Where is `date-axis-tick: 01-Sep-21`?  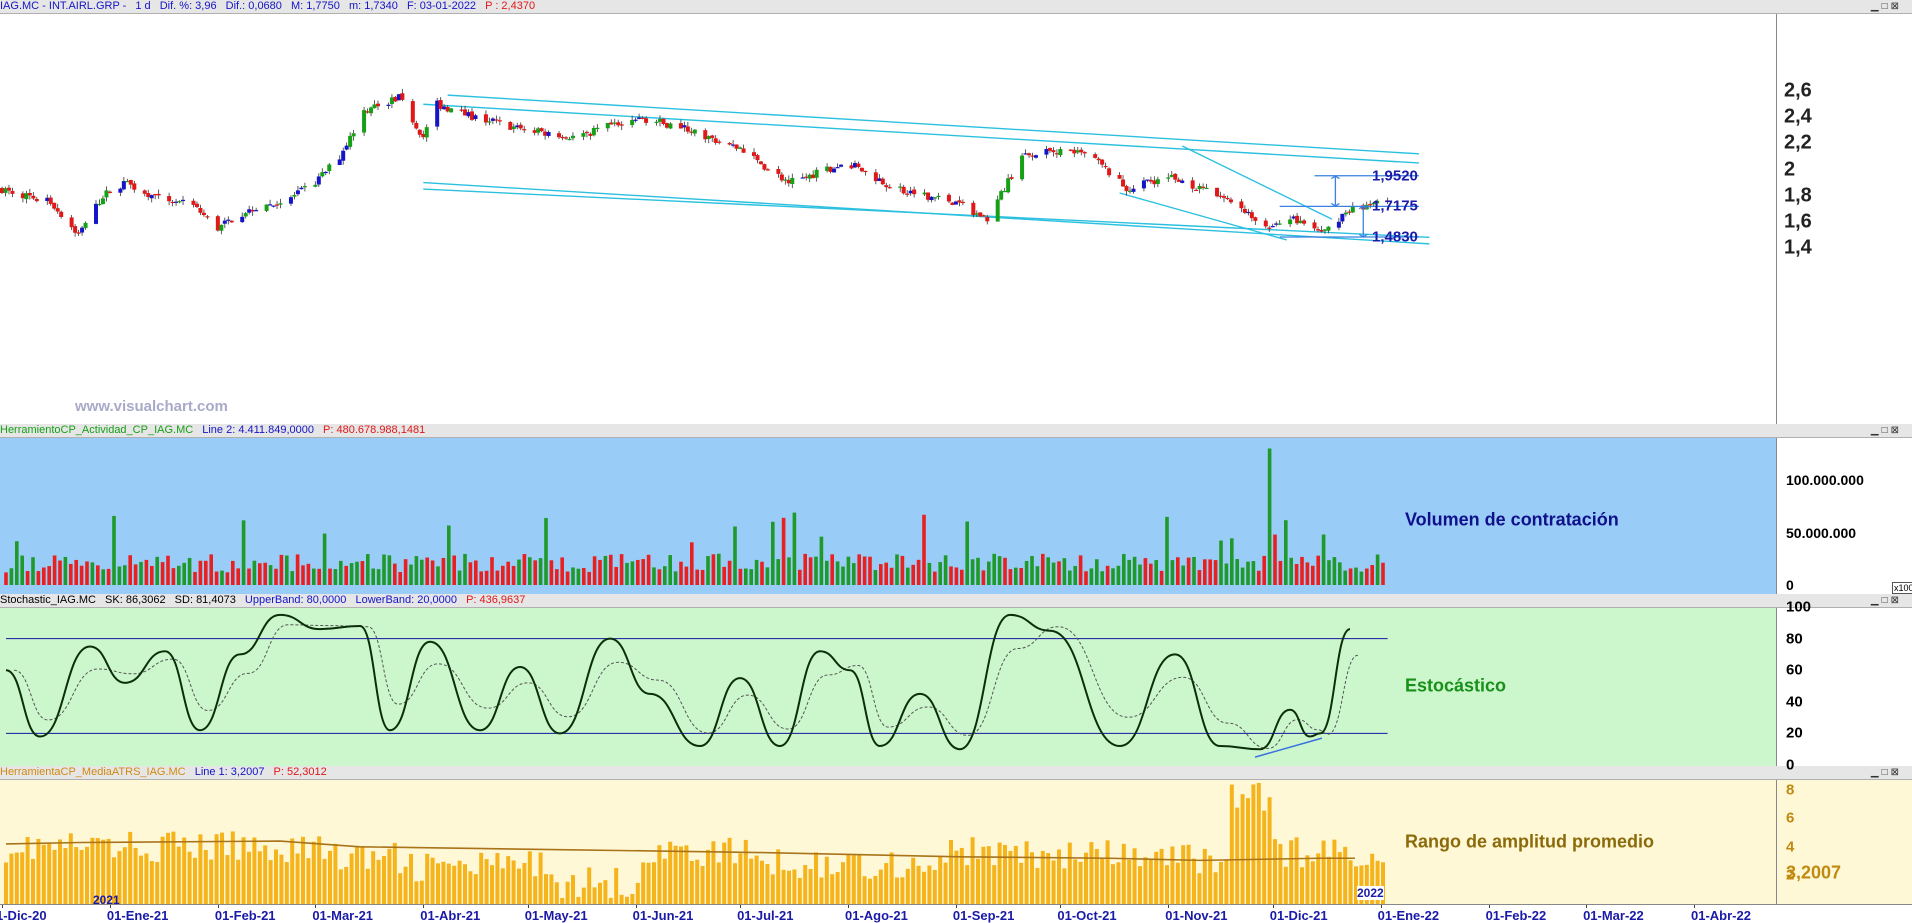 date-axis-tick: 01-Sep-21 is located at coordinates (983, 915).